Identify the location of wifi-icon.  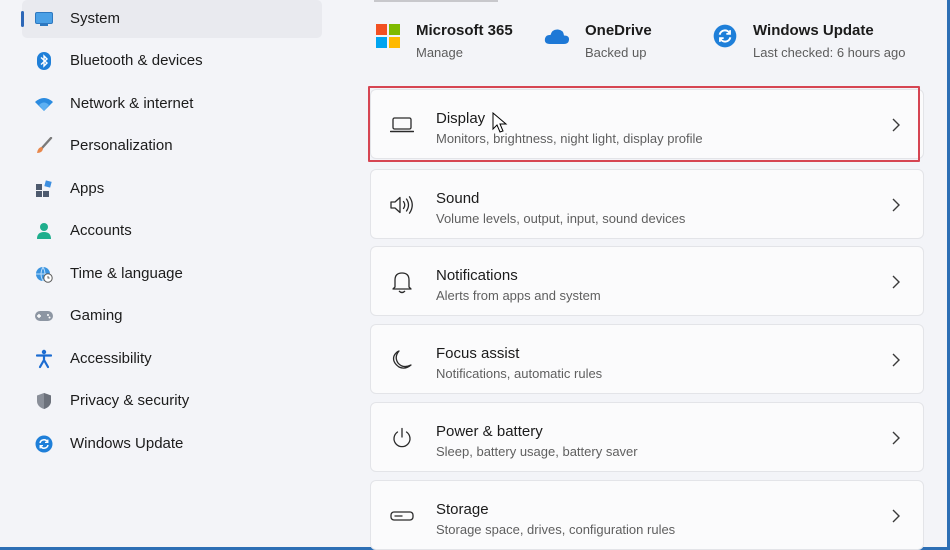
(44, 104).